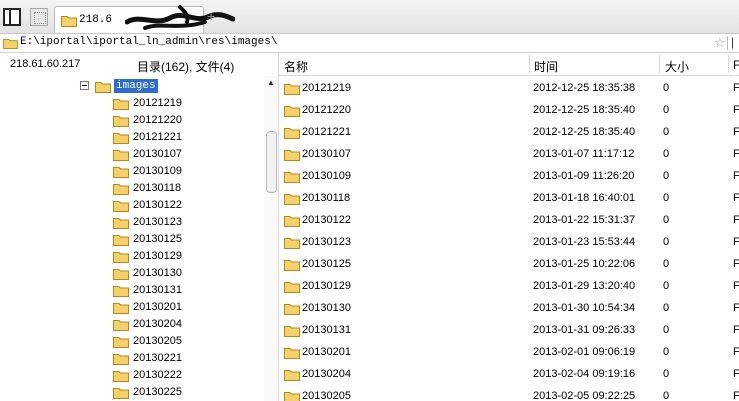  I want to click on column-size: 大小, so click(677, 66).